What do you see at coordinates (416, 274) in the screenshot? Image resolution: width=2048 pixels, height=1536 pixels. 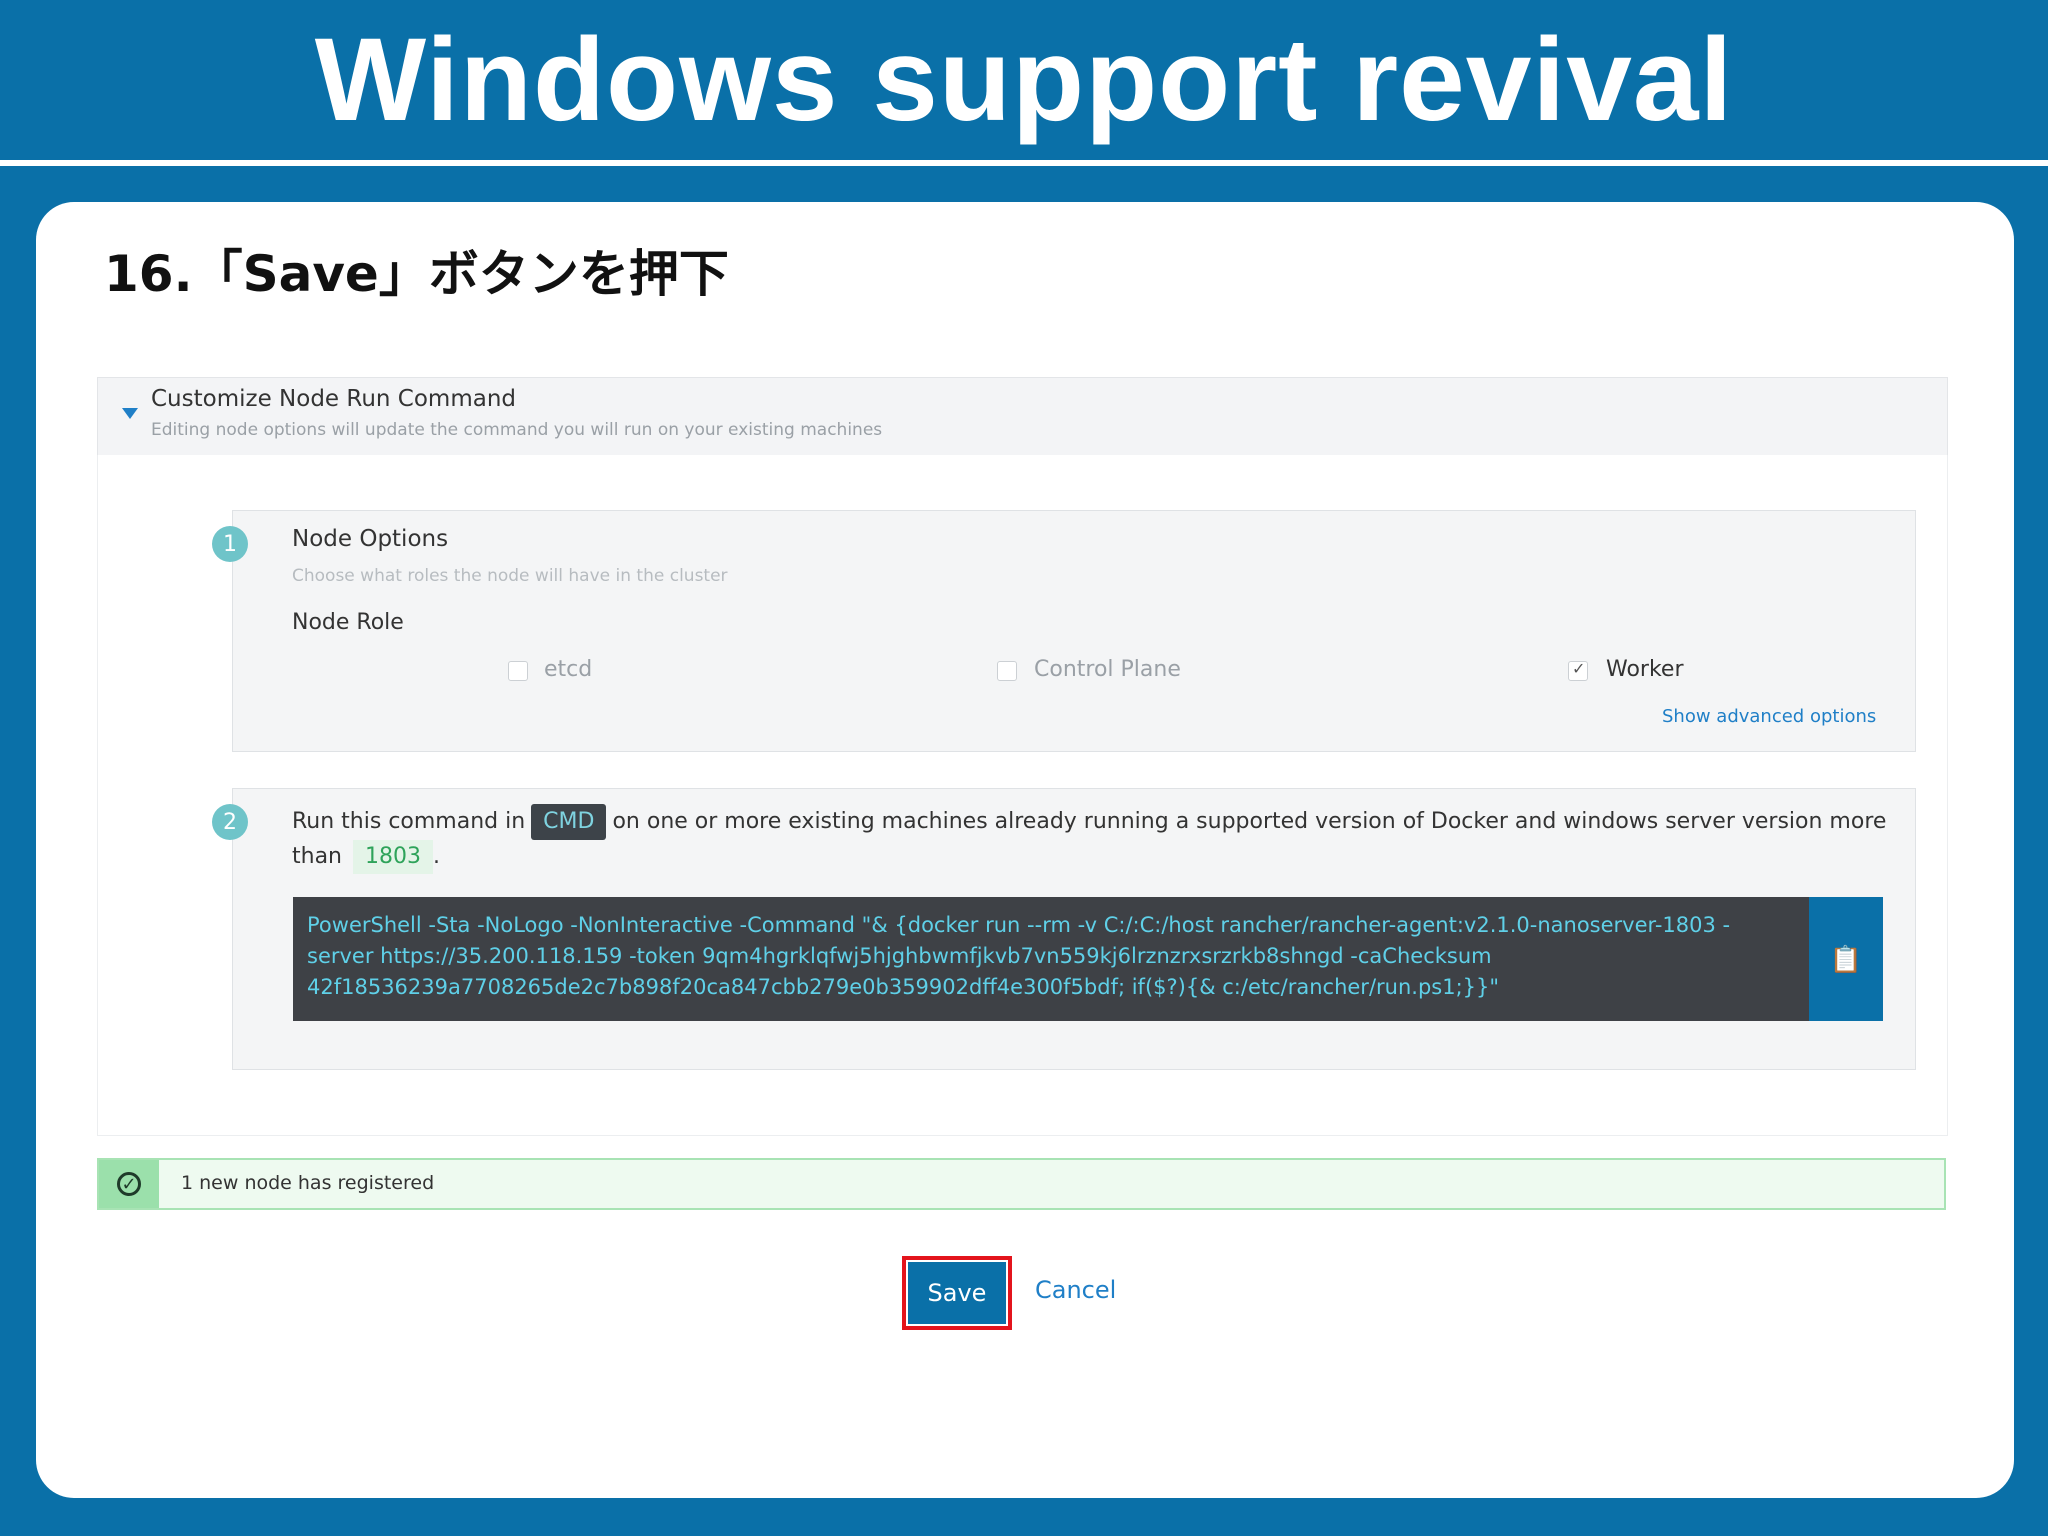 I see `step-heading: 16.「Save」ボタンを押下` at bounding box center [416, 274].